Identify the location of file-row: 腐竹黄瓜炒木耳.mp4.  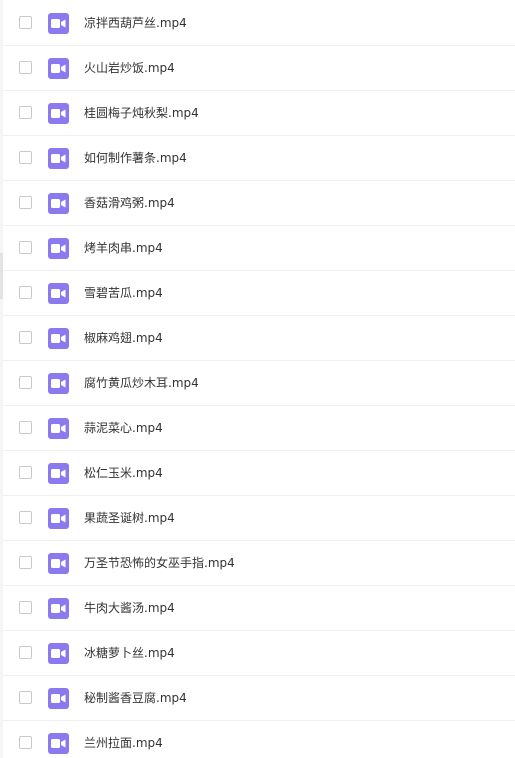
(259, 383).